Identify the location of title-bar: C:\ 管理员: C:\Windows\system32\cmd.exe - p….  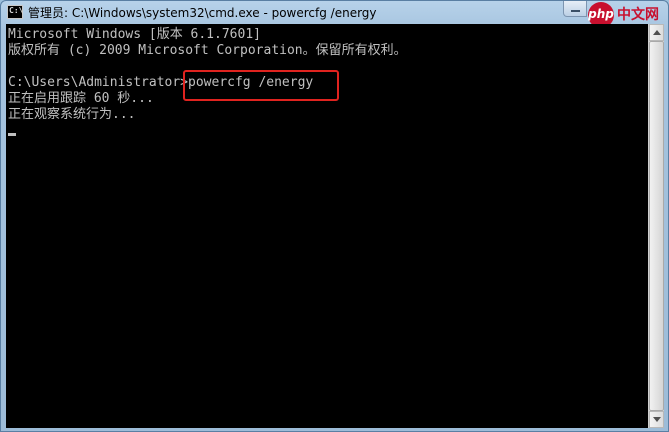
(334, 14).